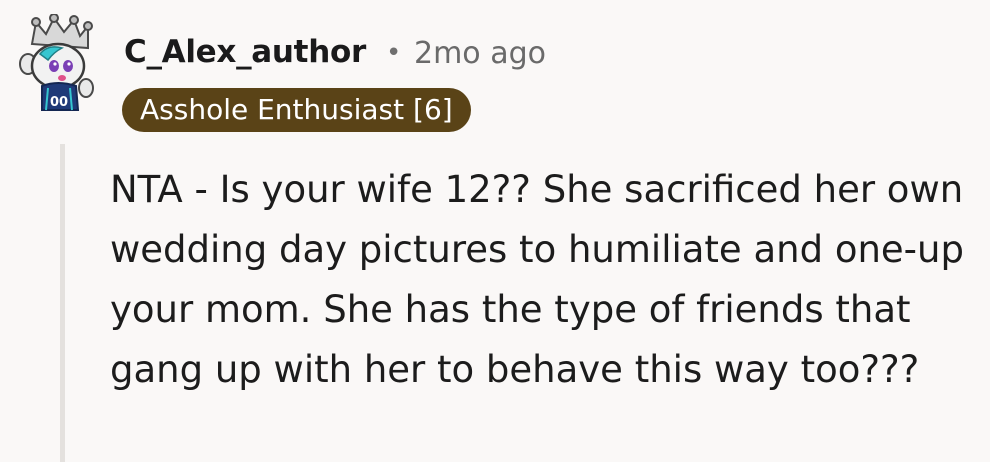 The height and width of the screenshot is (462, 990). Describe the element at coordinates (59, 102) in the screenshot. I see `jersey-number: 00` at that location.